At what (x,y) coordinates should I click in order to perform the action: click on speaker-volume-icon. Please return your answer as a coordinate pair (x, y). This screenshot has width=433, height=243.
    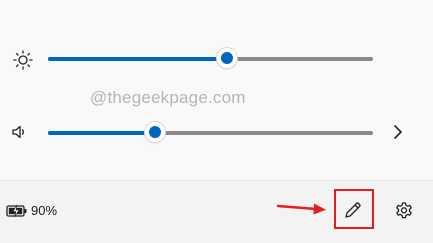
    Looking at the image, I should click on (18, 132).